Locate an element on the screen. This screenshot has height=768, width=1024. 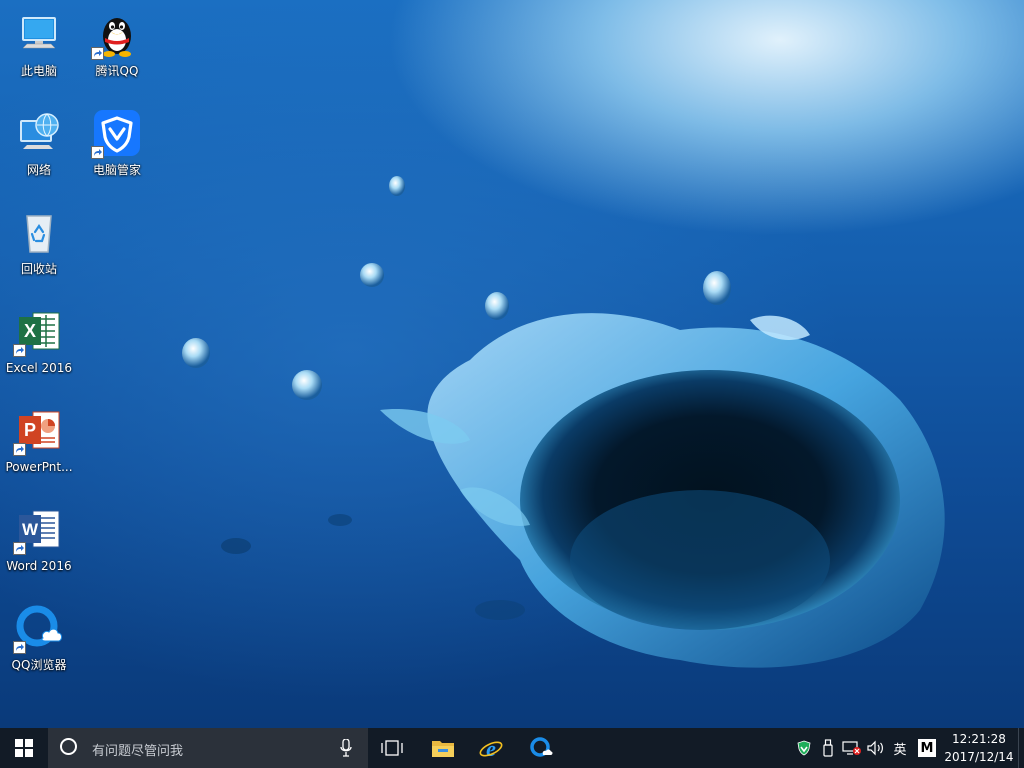
qq-browser-taskbar-button is located at coordinates (541, 748).